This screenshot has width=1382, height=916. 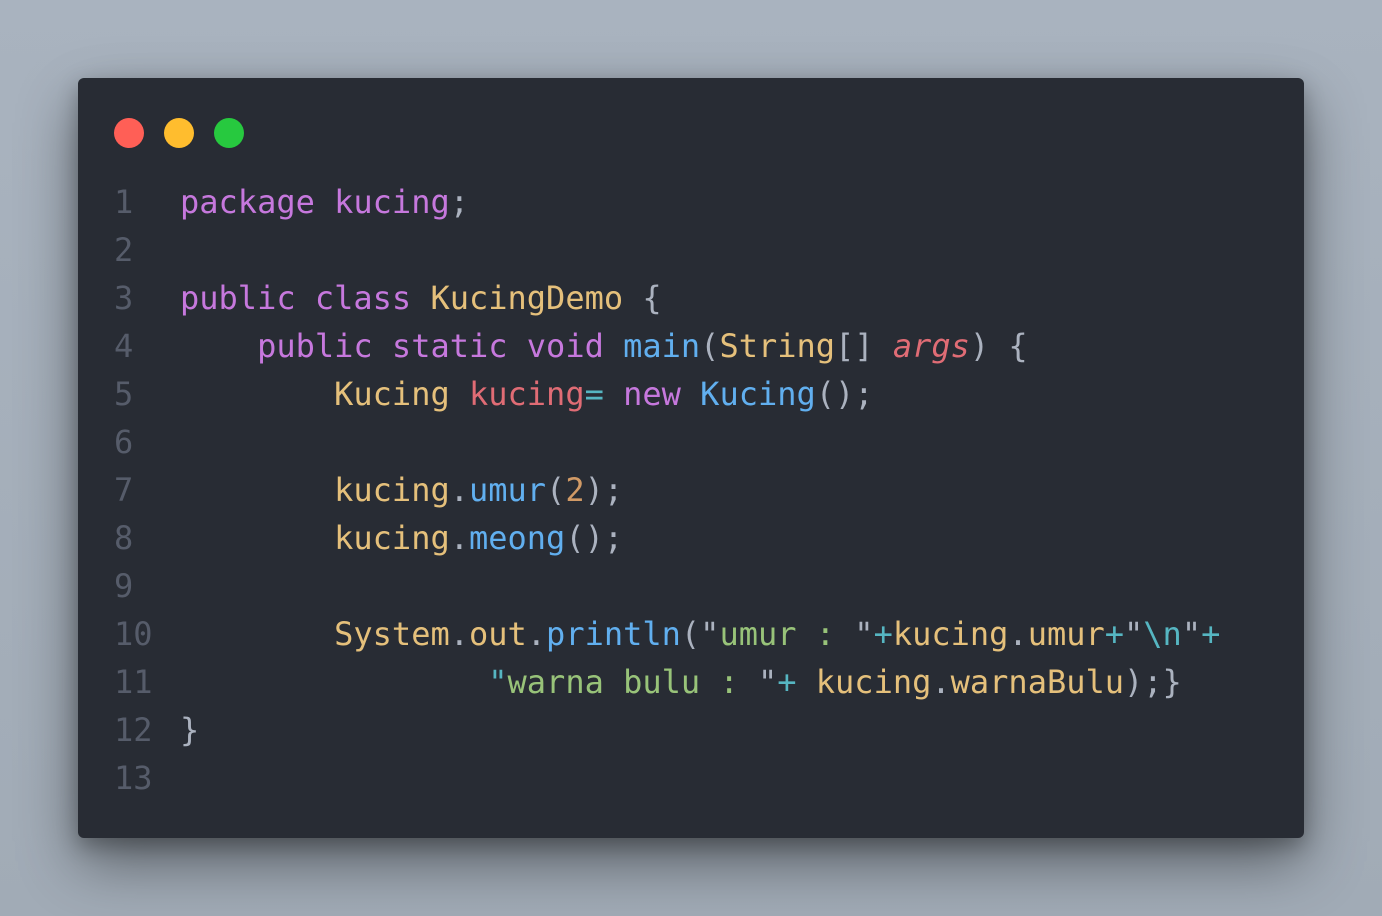 What do you see at coordinates (129, 133) in the screenshot?
I see `close-dot-icon` at bounding box center [129, 133].